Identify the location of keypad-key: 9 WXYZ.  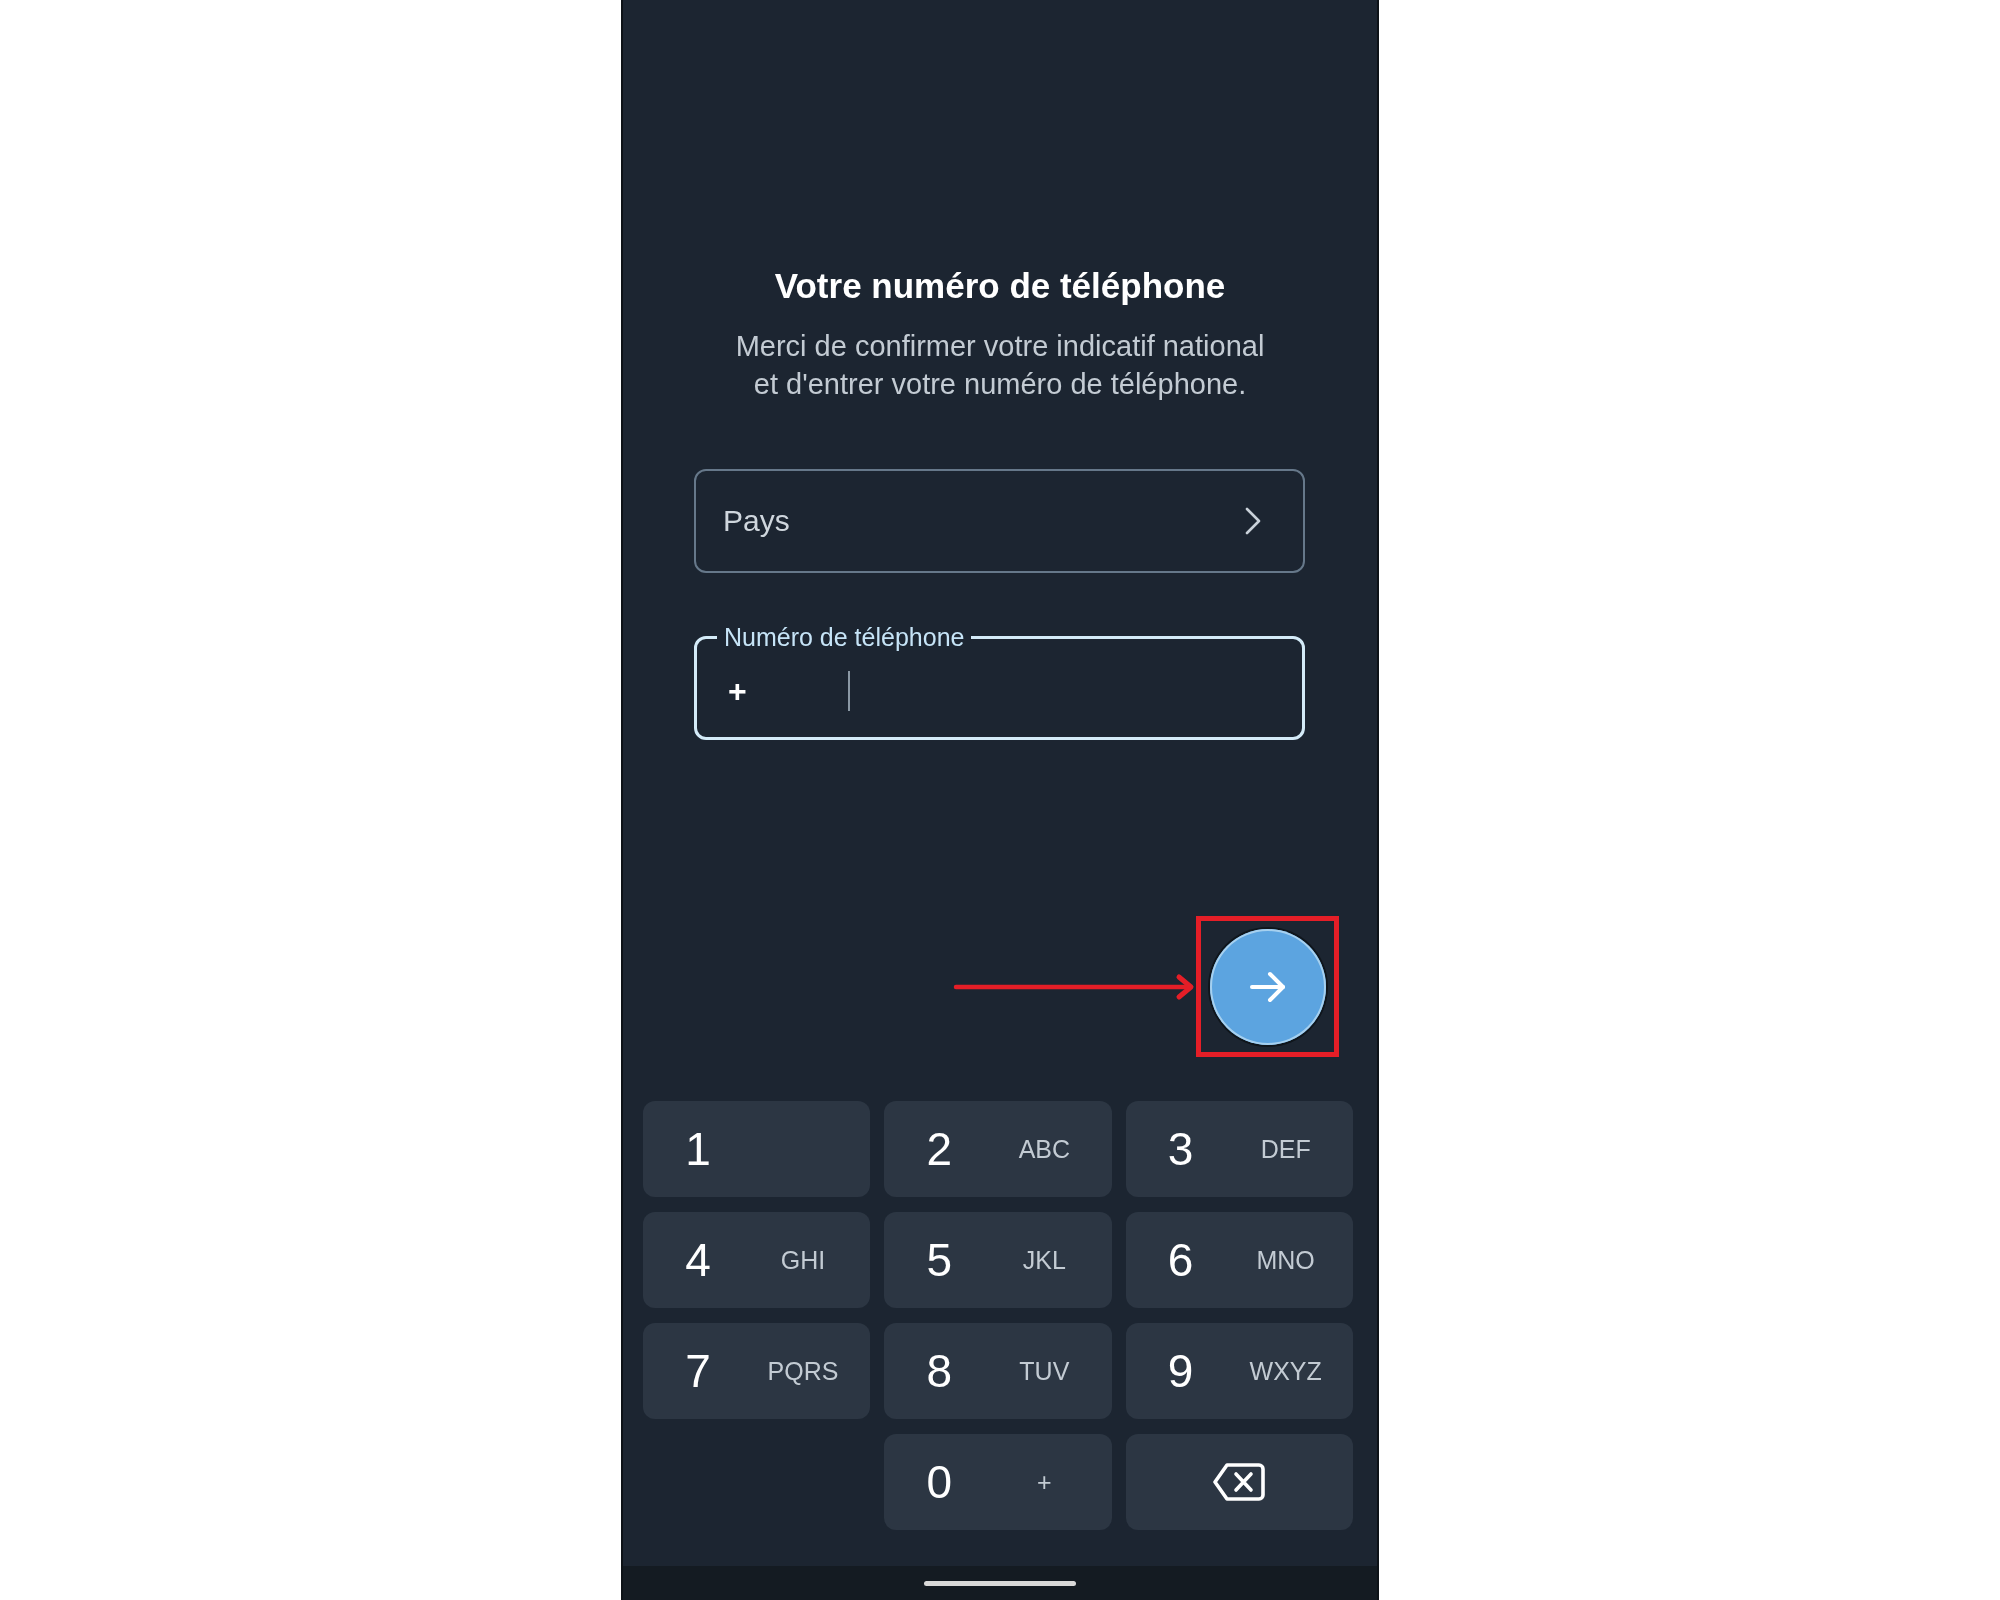
(1239, 1371).